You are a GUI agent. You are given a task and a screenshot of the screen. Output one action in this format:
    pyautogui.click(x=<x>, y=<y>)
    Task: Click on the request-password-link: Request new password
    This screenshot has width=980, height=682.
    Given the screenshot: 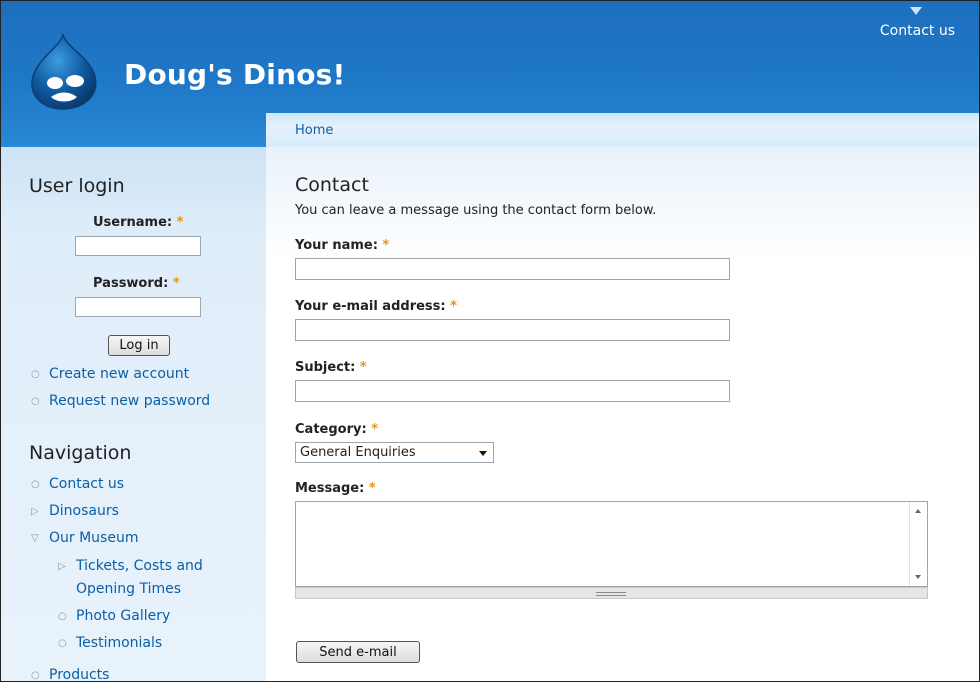 What is the action you would take?
    pyautogui.click(x=129, y=401)
    